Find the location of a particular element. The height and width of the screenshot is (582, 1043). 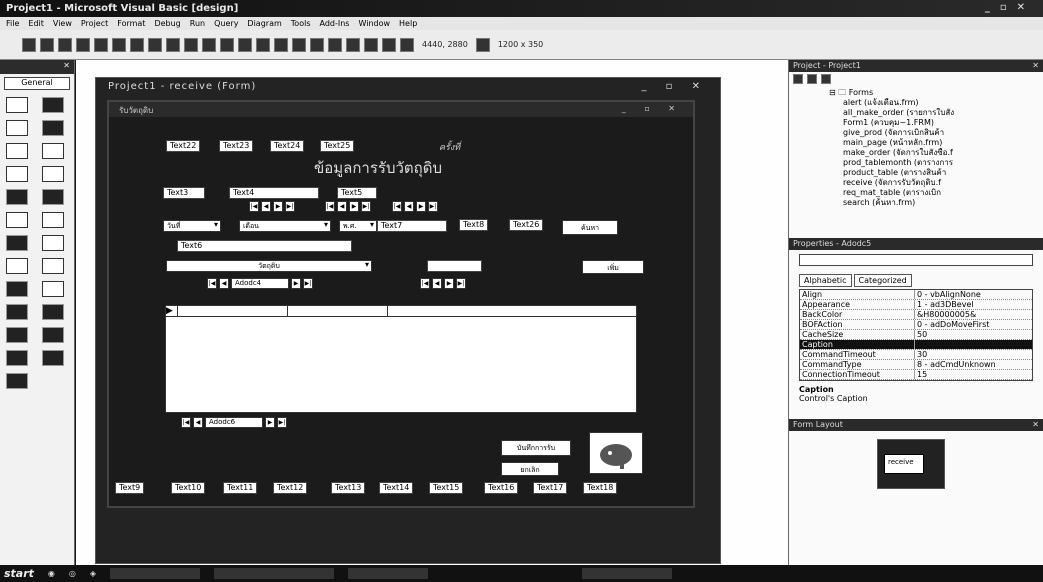

line-icon is located at coordinates (53, 289).